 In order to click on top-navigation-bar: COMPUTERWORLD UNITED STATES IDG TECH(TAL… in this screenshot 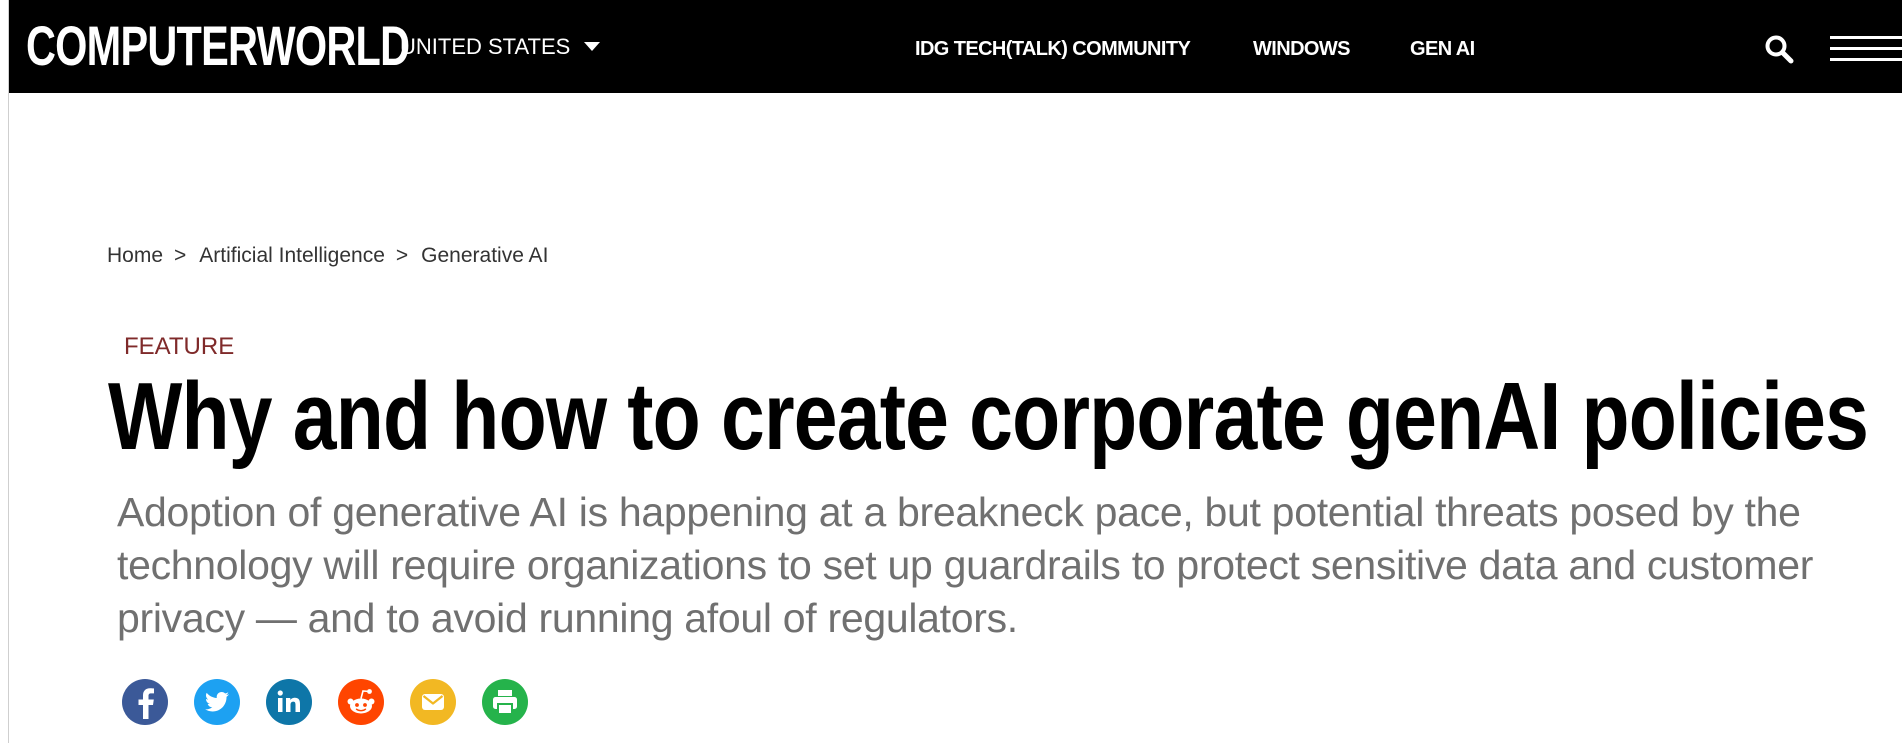, I will do `click(955, 46)`.